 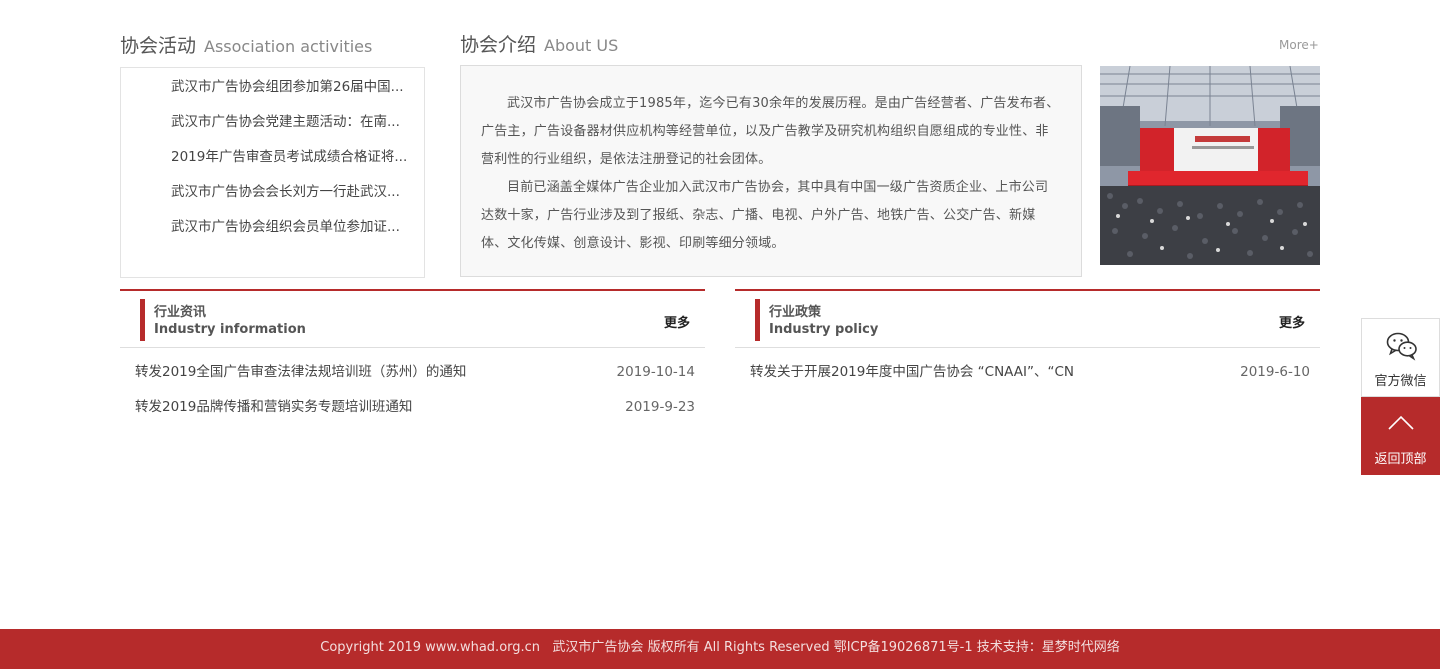 I want to click on about-title-en: About US, so click(x=581, y=45).